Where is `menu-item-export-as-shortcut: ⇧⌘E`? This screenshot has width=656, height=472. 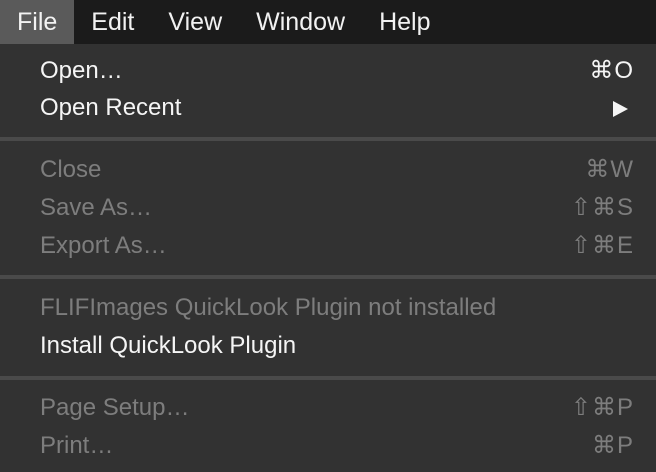
menu-item-export-as-shortcut: ⇧⌘E is located at coordinates (602, 245).